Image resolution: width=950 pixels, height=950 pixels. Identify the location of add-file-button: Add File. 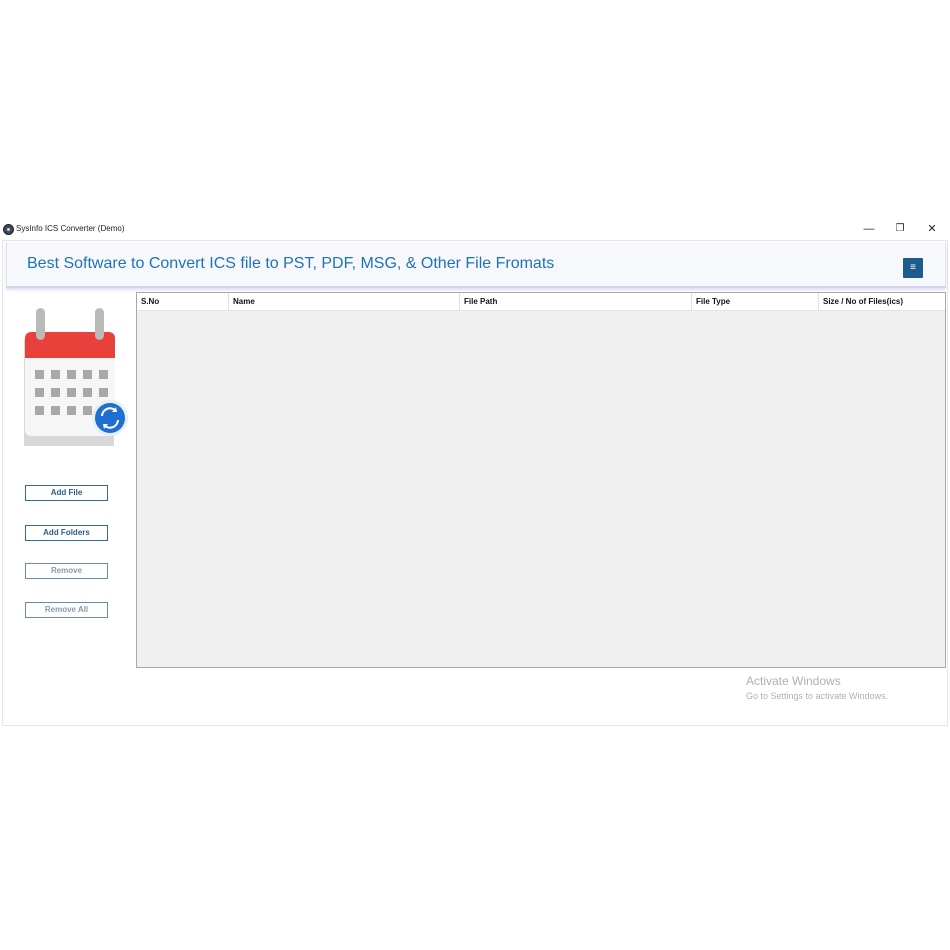
(66, 493).